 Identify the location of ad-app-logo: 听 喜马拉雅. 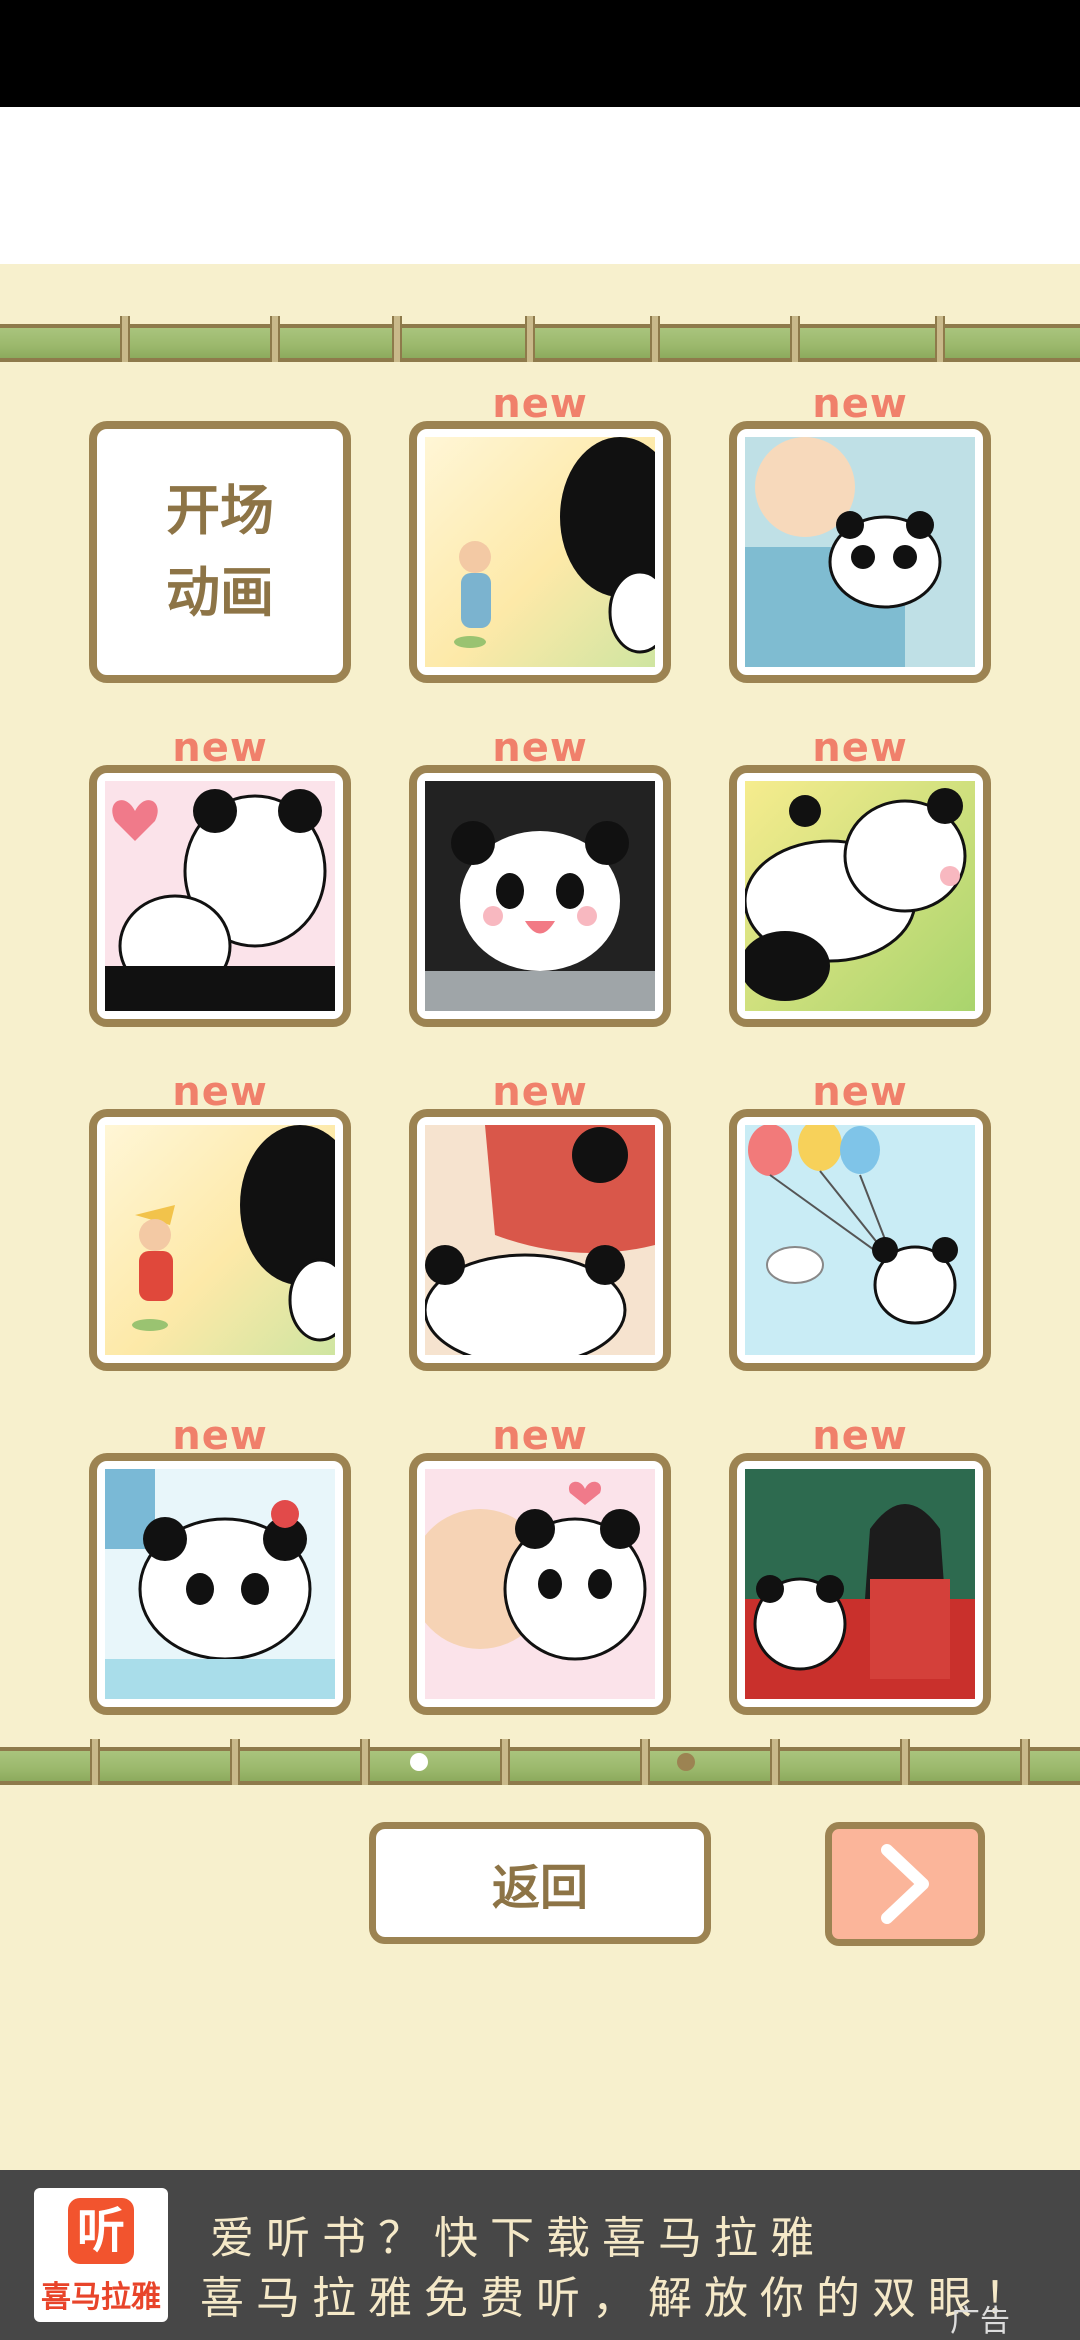
(101, 2255).